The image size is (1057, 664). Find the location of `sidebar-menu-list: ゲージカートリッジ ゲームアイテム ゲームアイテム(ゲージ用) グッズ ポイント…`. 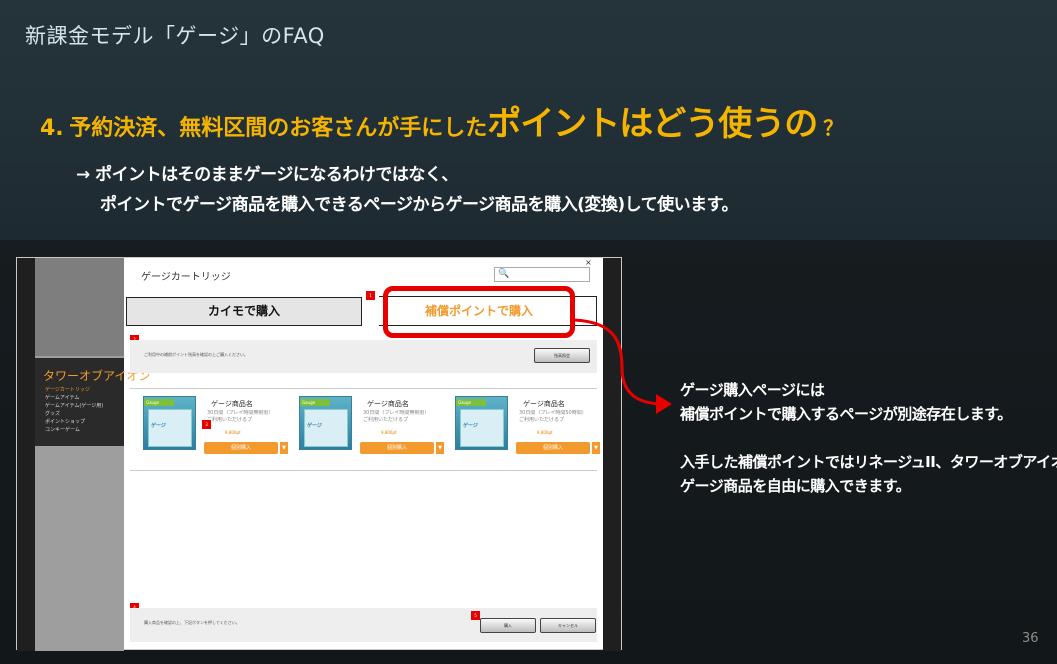

sidebar-menu-list: ゲージカートリッジ ゲームアイテム ゲームアイテム(ゲージ用) グッズ ポイント… is located at coordinates (74, 410).